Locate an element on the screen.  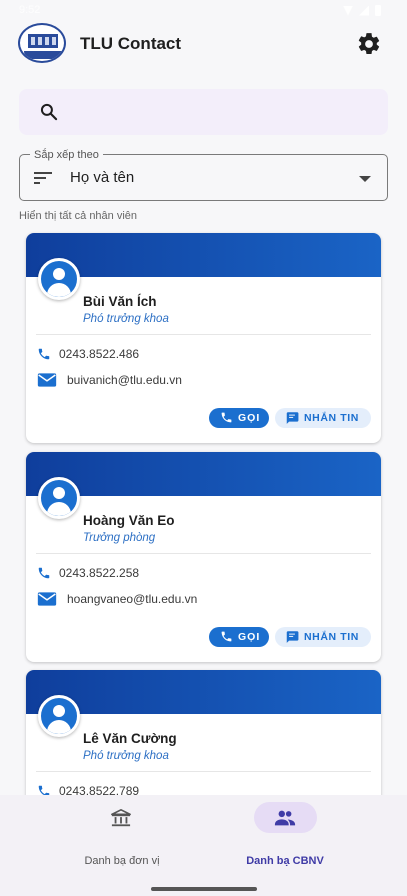
app-bar: TLU Contact is located at coordinates (203, 44).